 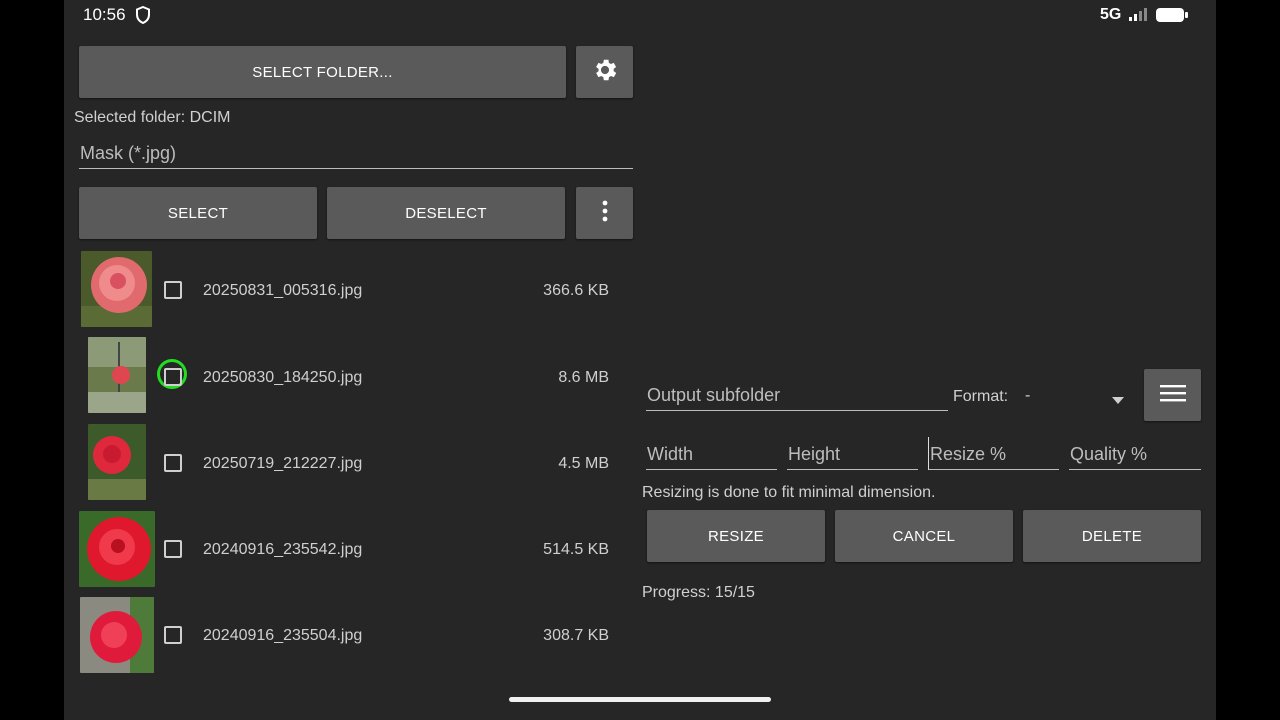 I want to click on output-subfolder-input: Output subfolder, so click(x=797, y=394).